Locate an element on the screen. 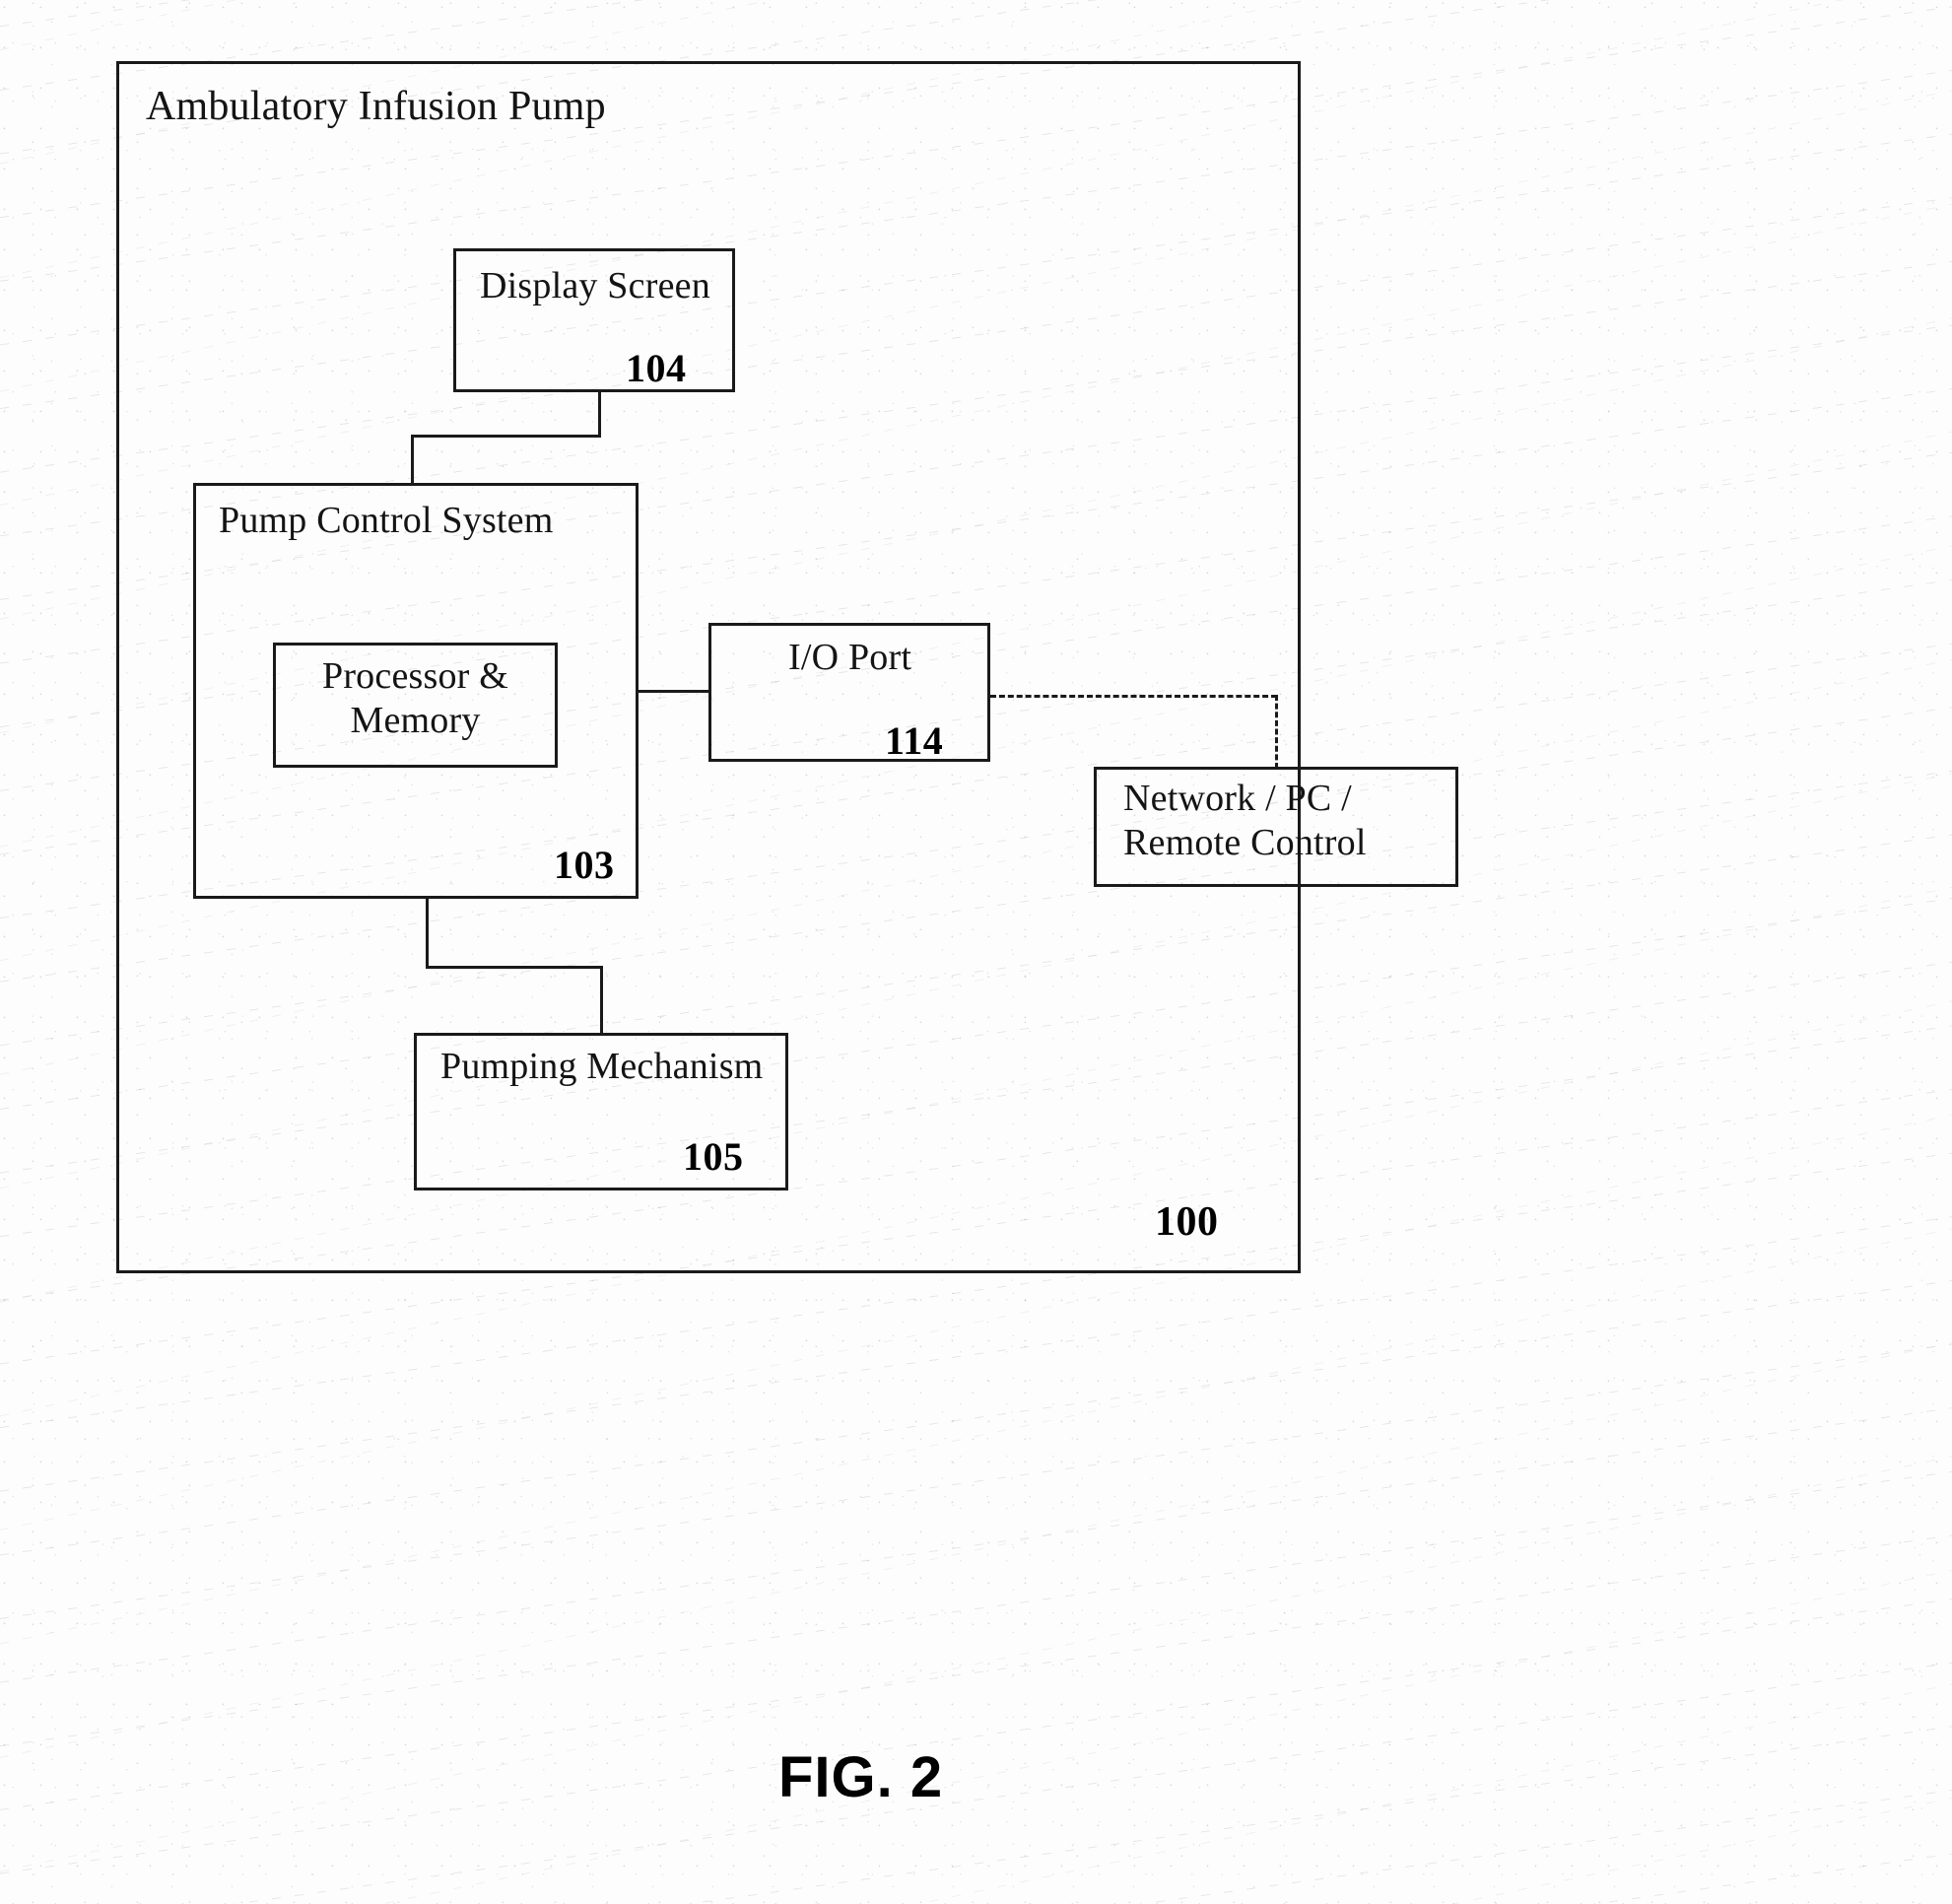 The width and height of the screenshot is (1952, 1904). pump-control-system-label: Pump Control System is located at coordinates (386, 520).